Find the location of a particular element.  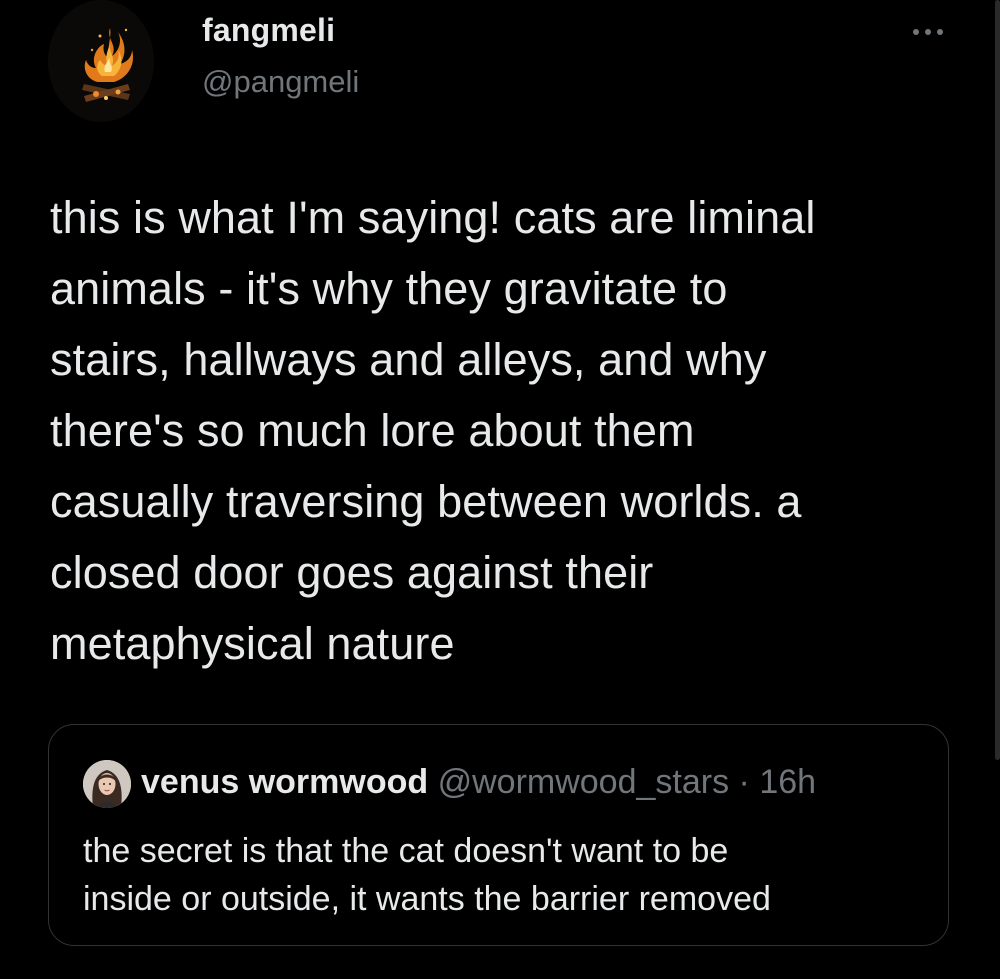

more-options-icon is located at coordinates (928, 32).